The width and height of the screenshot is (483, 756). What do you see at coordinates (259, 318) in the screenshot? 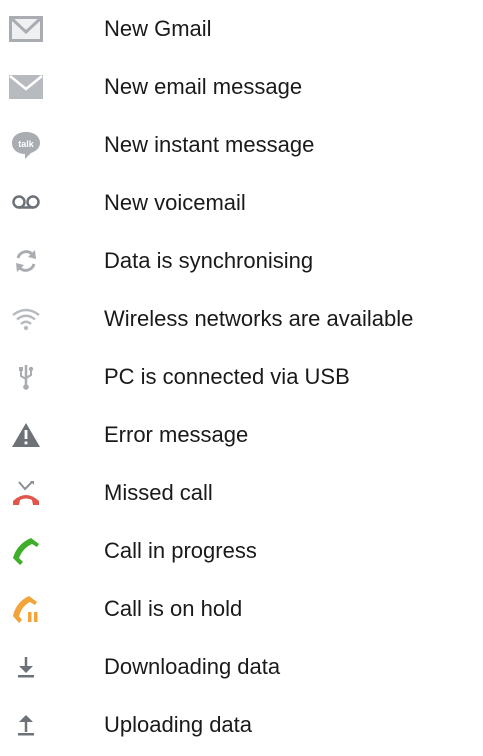
I see `item-label: Wireless networks are available` at bounding box center [259, 318].